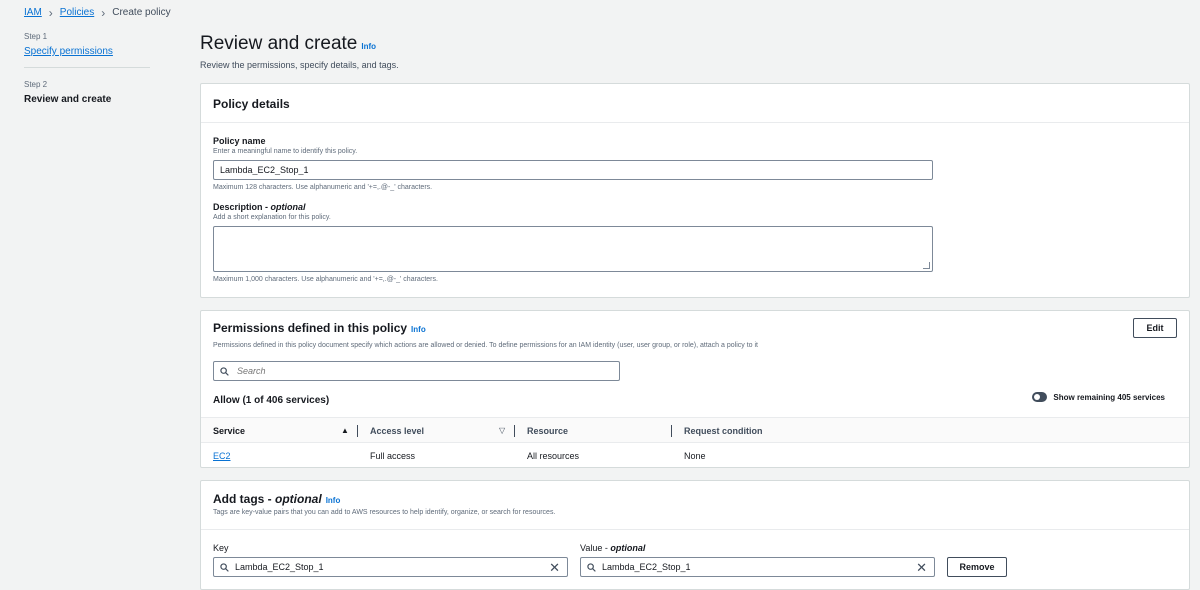 Image resolution: width=1200 pixels, height=590 pixels. I want to click on tags-title-text: Add tags, so click(239, 499).